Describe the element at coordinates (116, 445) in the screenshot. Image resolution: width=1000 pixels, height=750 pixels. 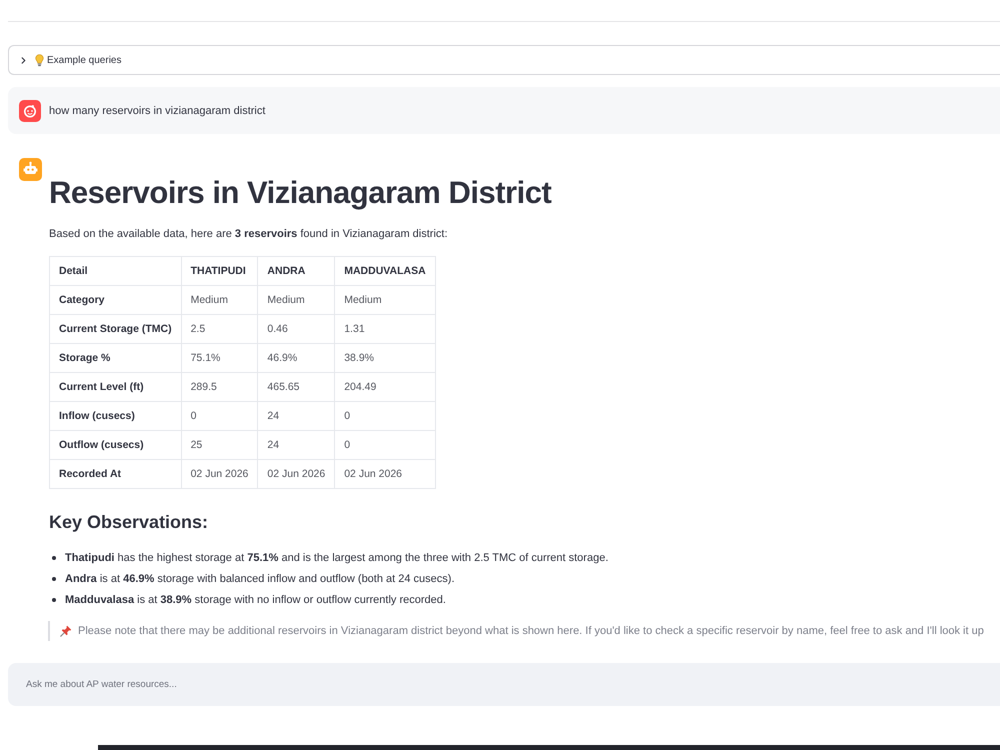
I see `row-label-cell: Outflow (cusecs)` at that location.